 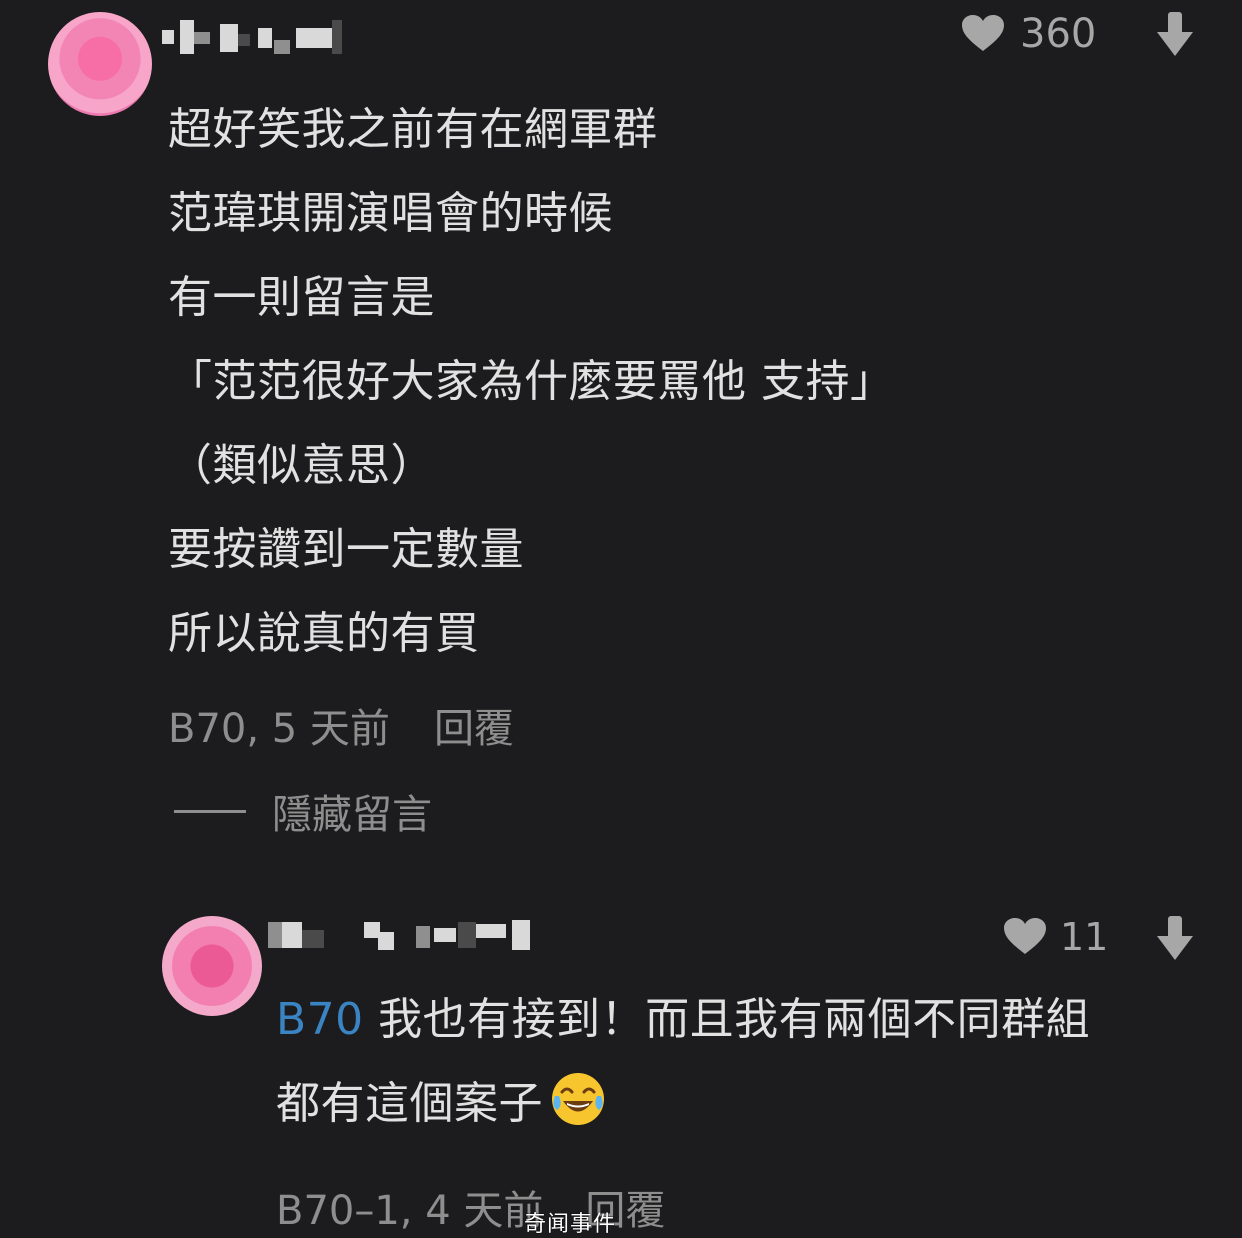 I want to click on comment-line: 有一則留言是, so click(x=301, y=297).